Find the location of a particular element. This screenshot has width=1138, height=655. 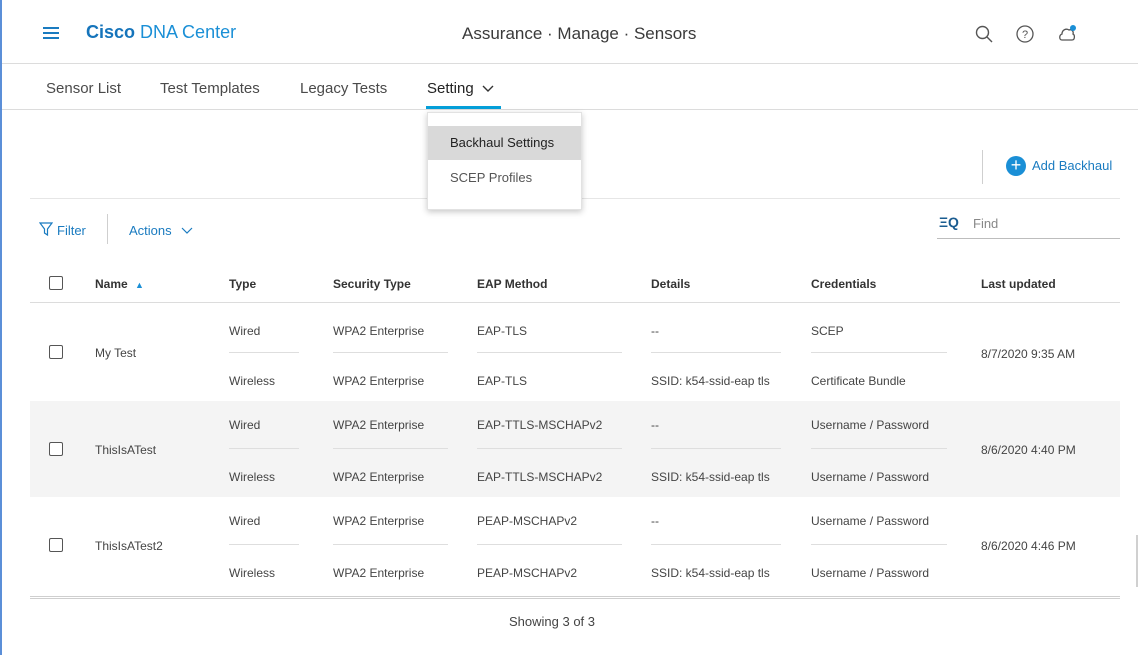

column-header-last-updated: Last updated is located at coordinates (1018, 284).